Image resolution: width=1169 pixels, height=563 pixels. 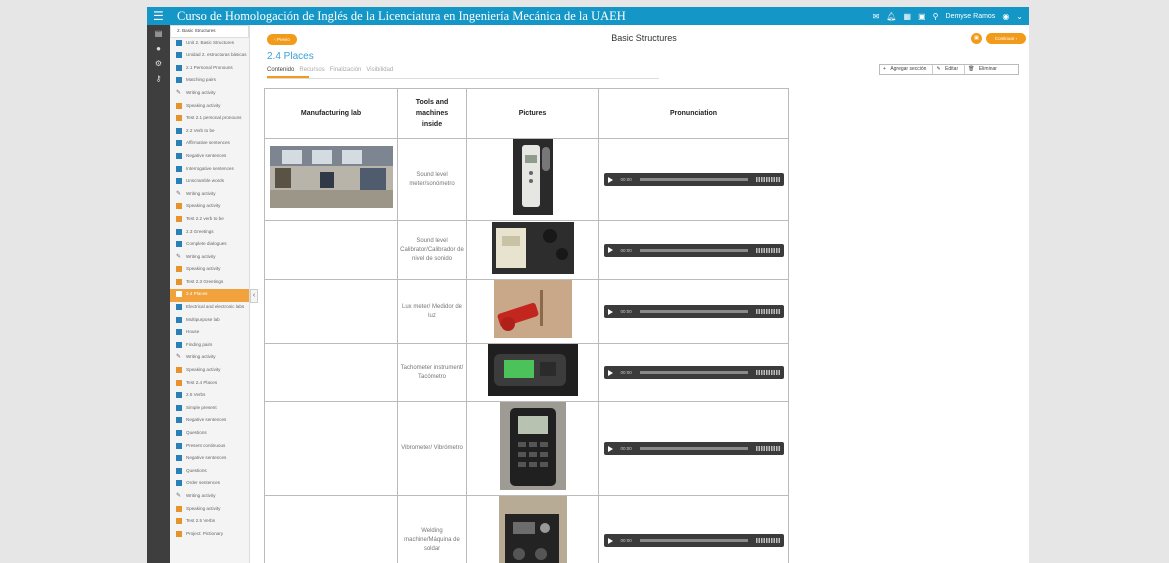 I want to click on avatar-icon: ◉, so click(x=1005, y=16).